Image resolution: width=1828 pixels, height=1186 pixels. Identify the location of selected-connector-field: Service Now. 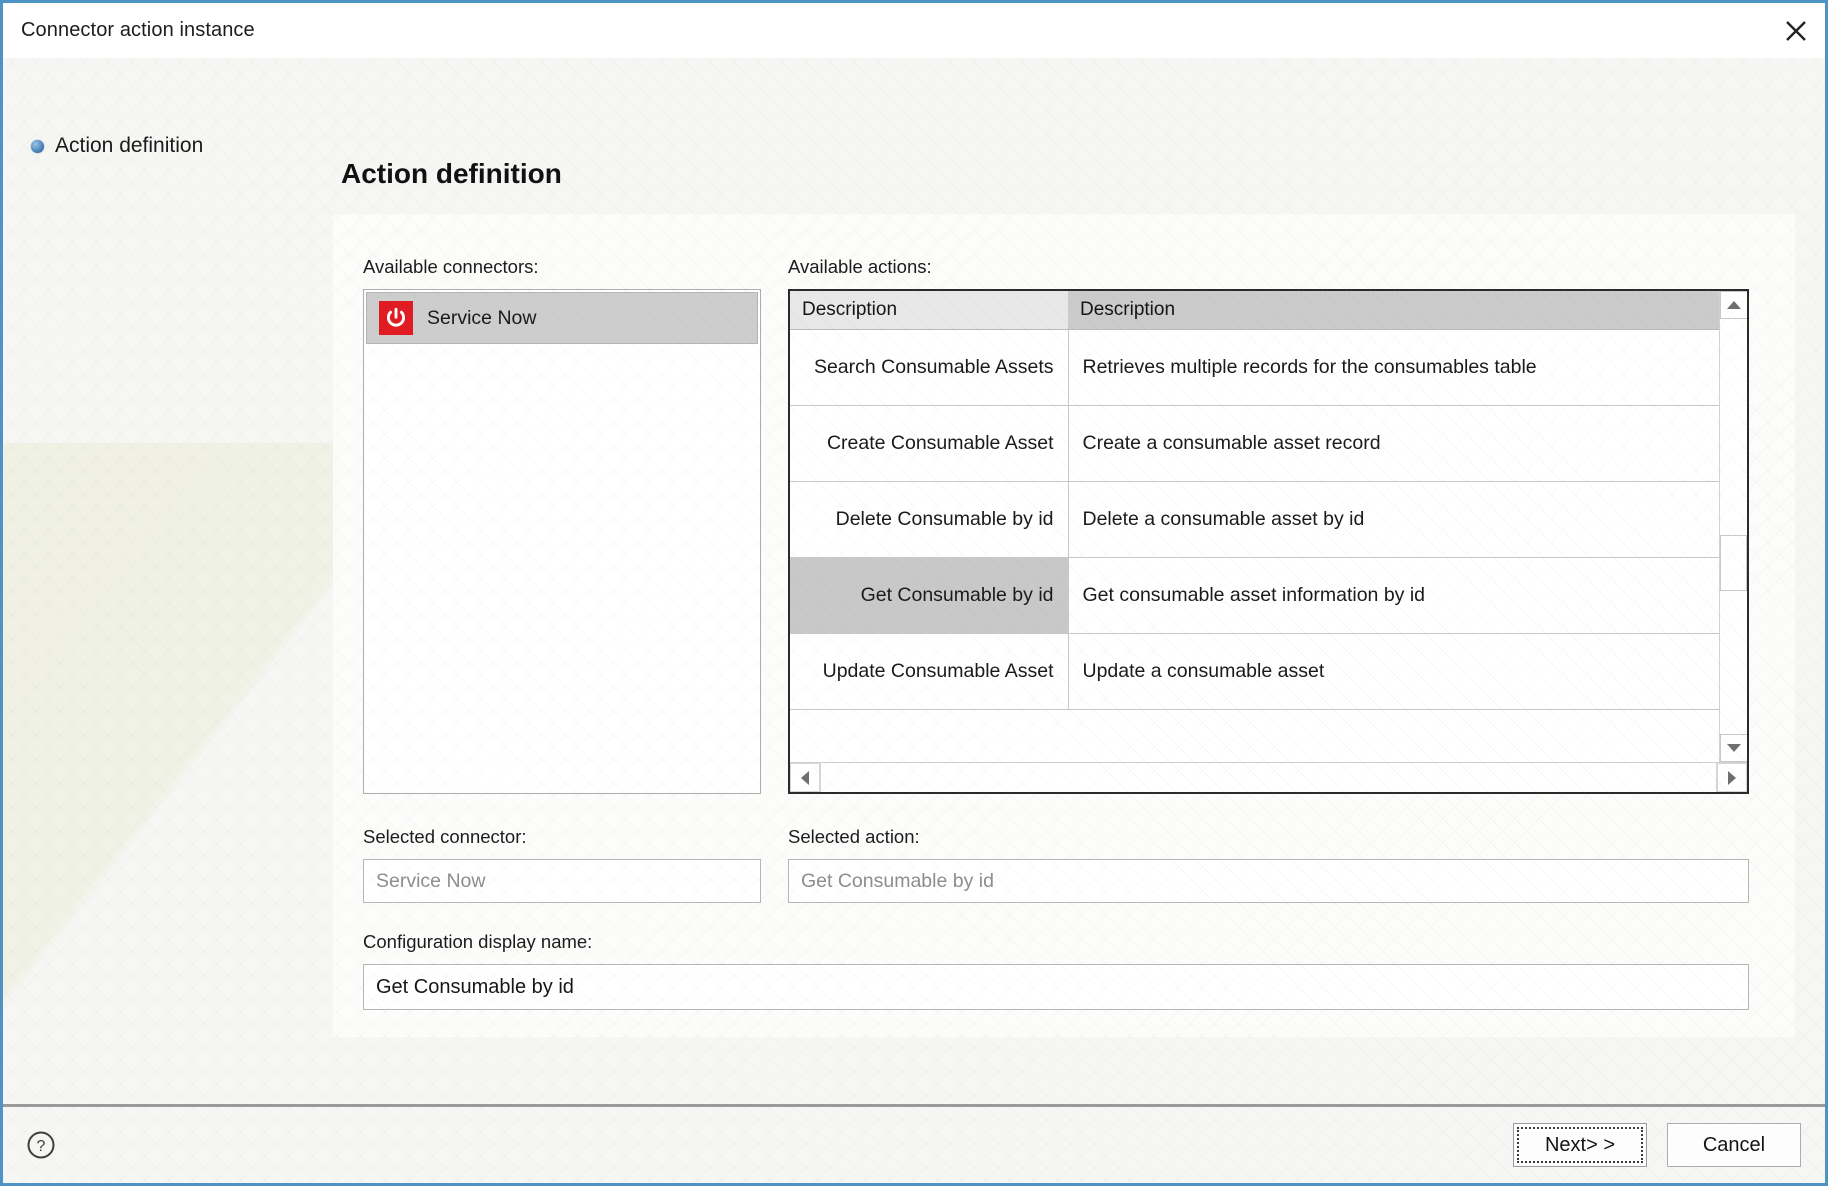
(562, 881).